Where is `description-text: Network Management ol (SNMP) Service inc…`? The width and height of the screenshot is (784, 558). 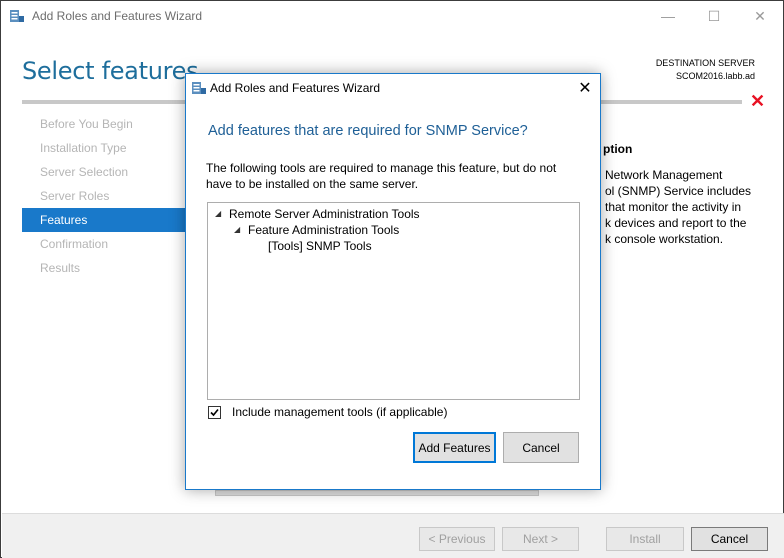 description-text: Network Management ol (SNMP) Service inc… is located at coordinates (680, 207).